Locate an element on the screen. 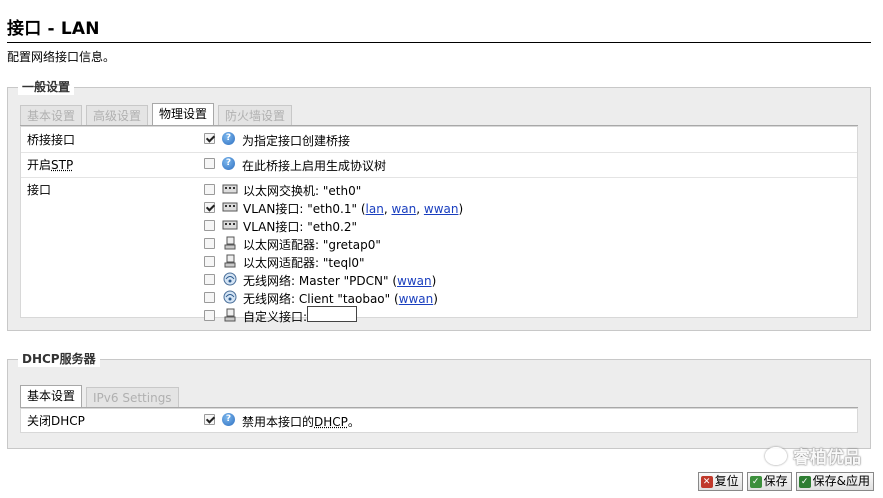 The image size is (883, 498). interface-text: 无线网络: Master "PDCN" (wwan) is located at coordinates (340, 281).